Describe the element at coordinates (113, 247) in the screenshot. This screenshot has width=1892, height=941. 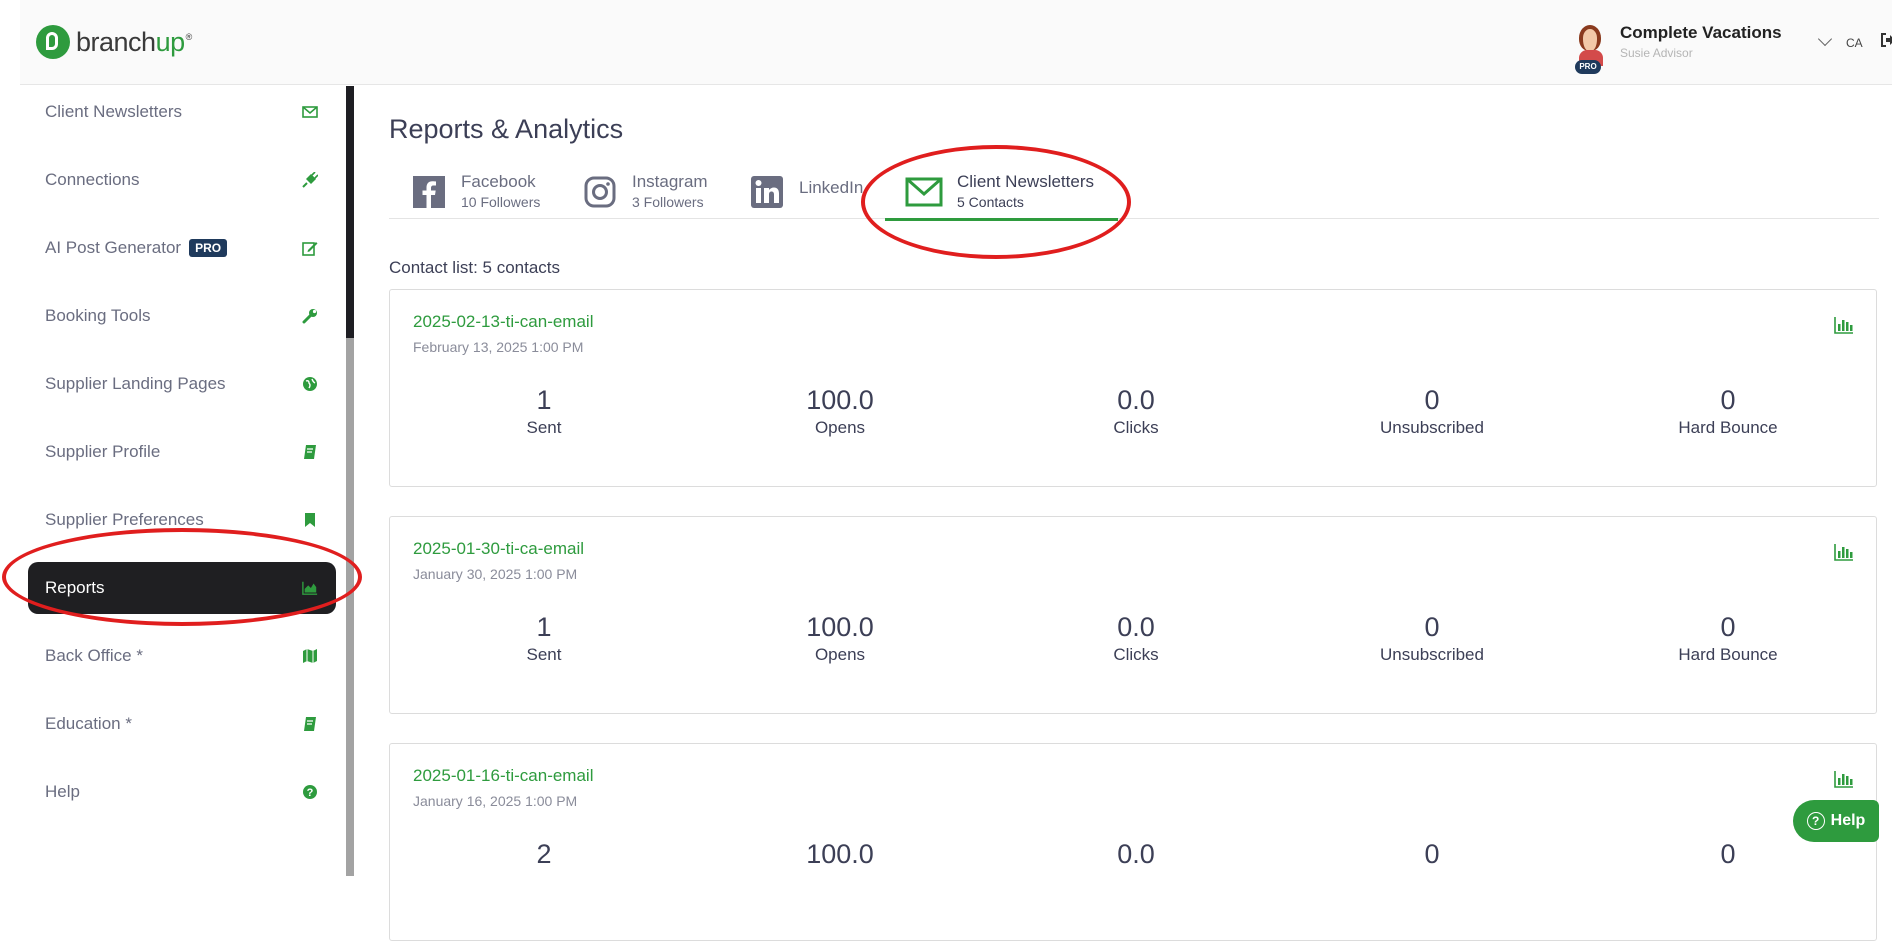
I see `sidebar-item-label: AI Post Generator` at that location.